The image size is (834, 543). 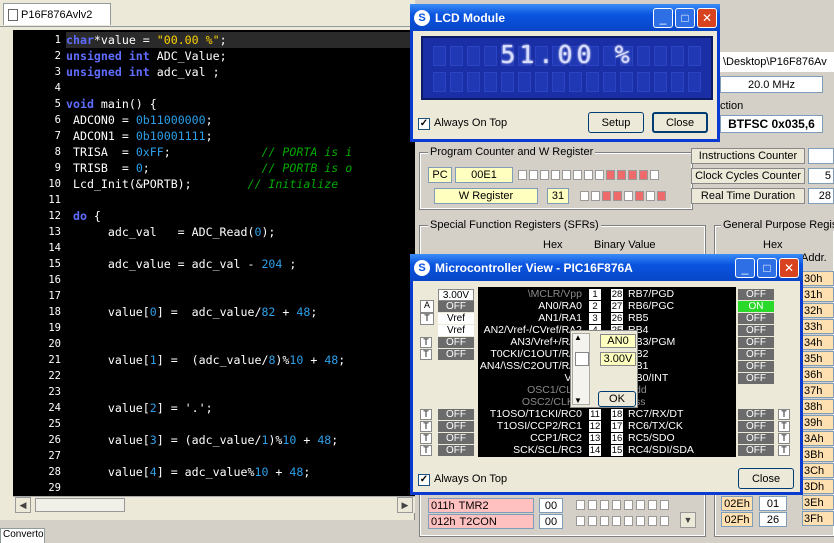 I want to click on code-token: 2, so click(x=153, y=408).